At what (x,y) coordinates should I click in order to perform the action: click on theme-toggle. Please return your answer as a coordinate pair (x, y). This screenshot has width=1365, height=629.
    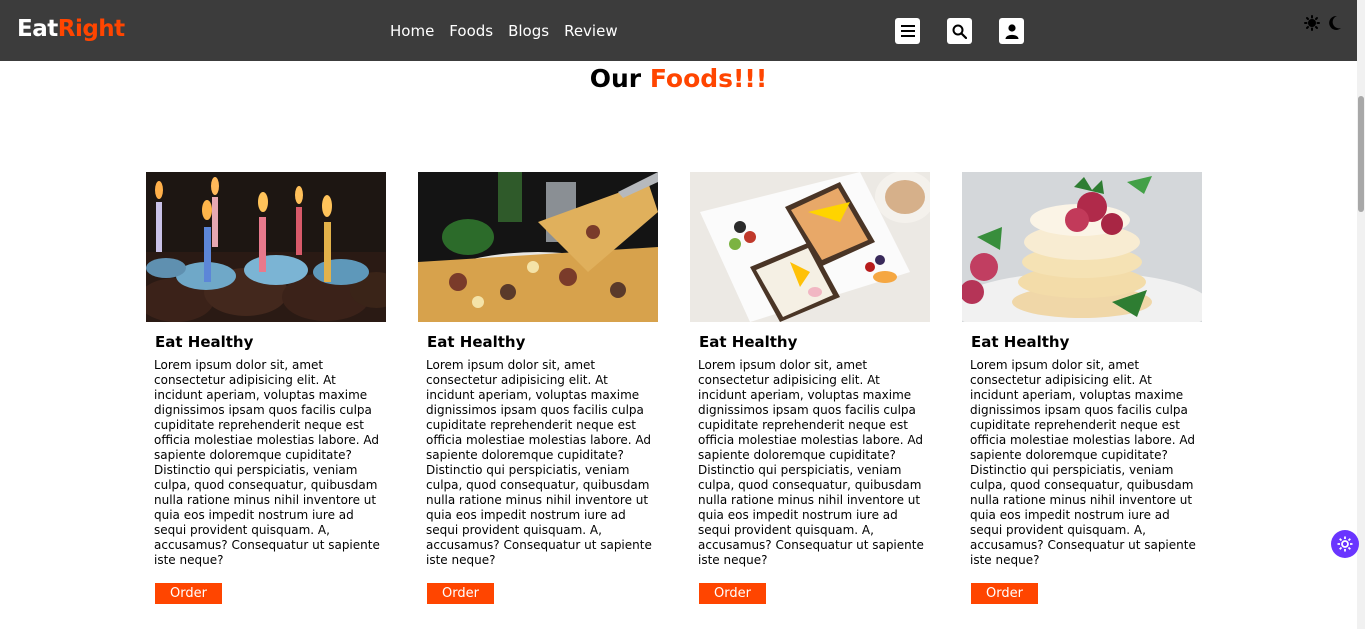
    Looking at the image, I should click on (1323, 23).